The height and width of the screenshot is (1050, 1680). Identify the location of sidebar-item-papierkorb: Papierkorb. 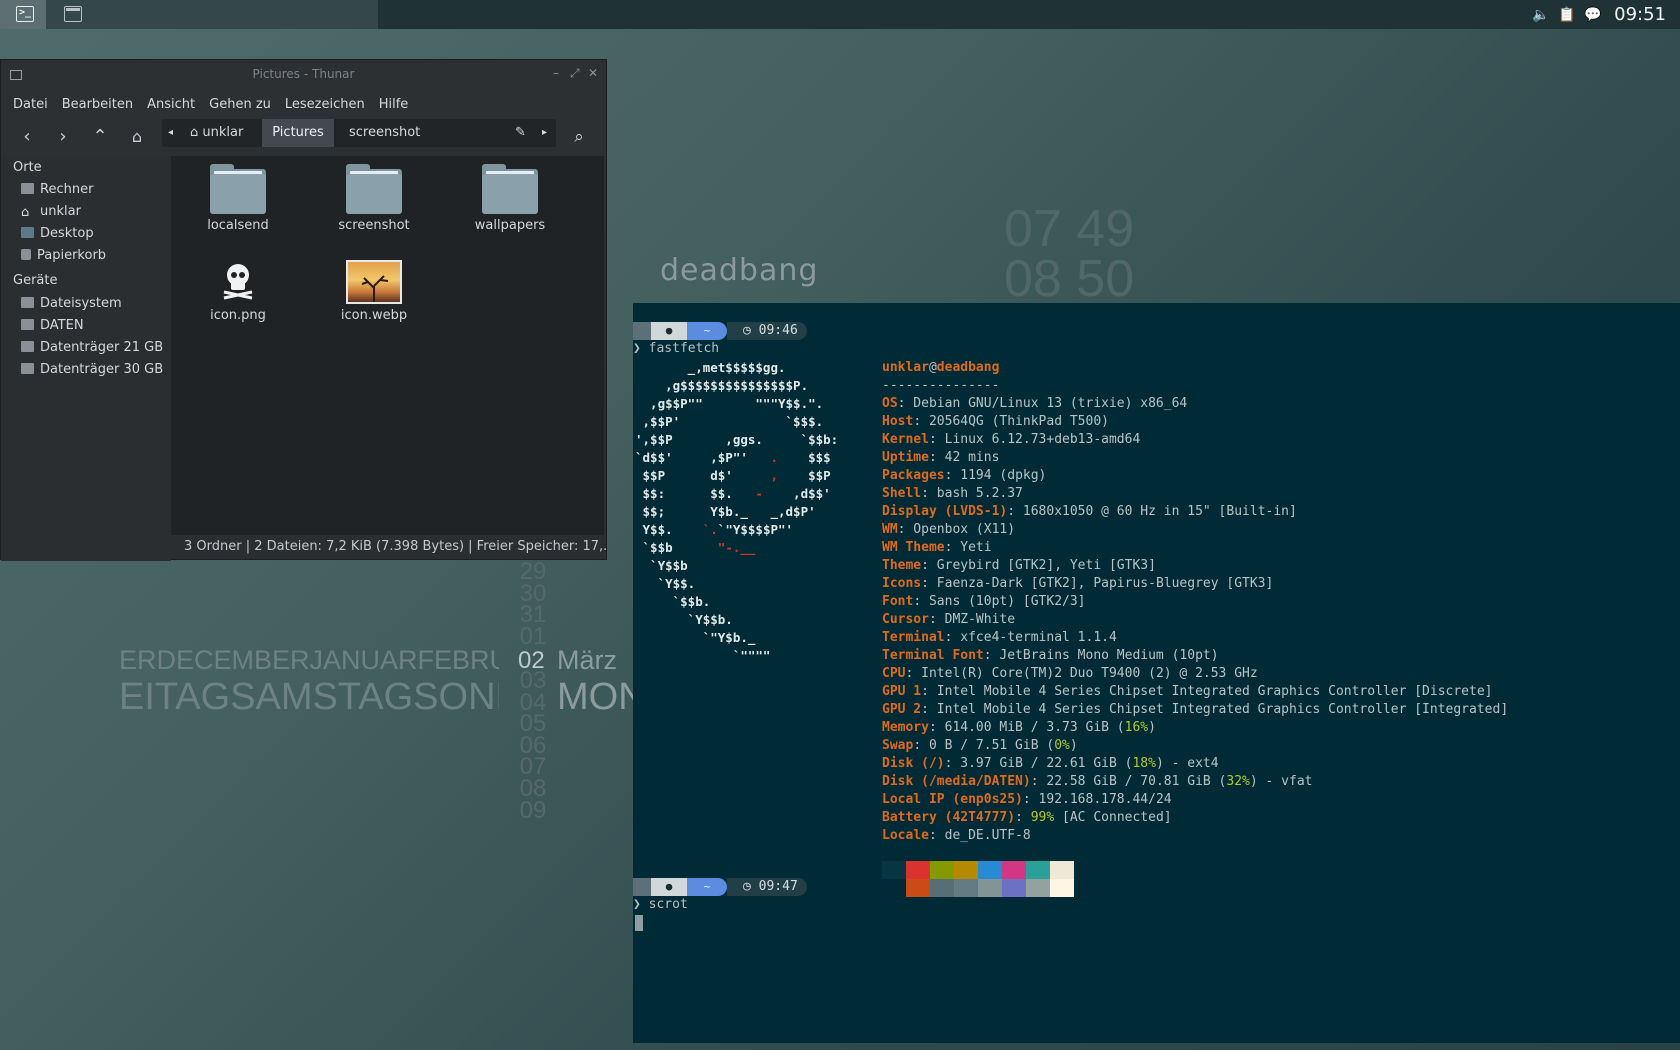
(63, 255).